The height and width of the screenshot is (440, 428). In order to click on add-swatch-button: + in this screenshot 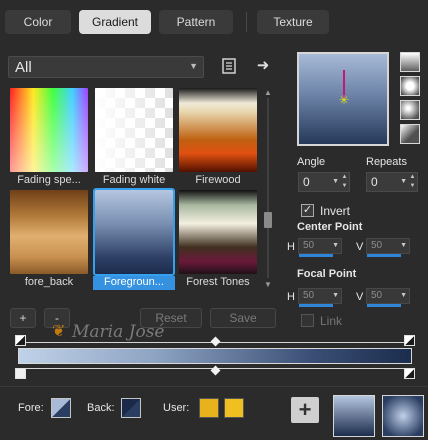, I will do `click(305, 410)`.